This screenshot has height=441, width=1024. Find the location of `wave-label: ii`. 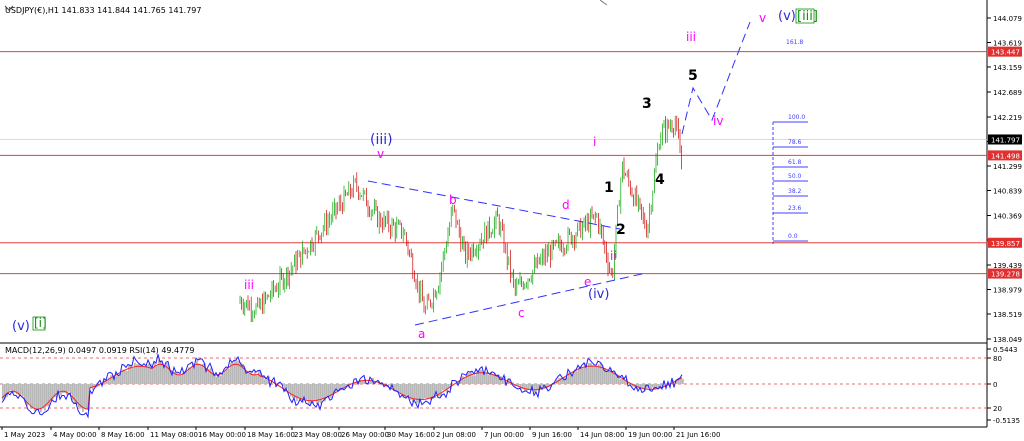

wave-label: ii is located at coordinates (613, 256).